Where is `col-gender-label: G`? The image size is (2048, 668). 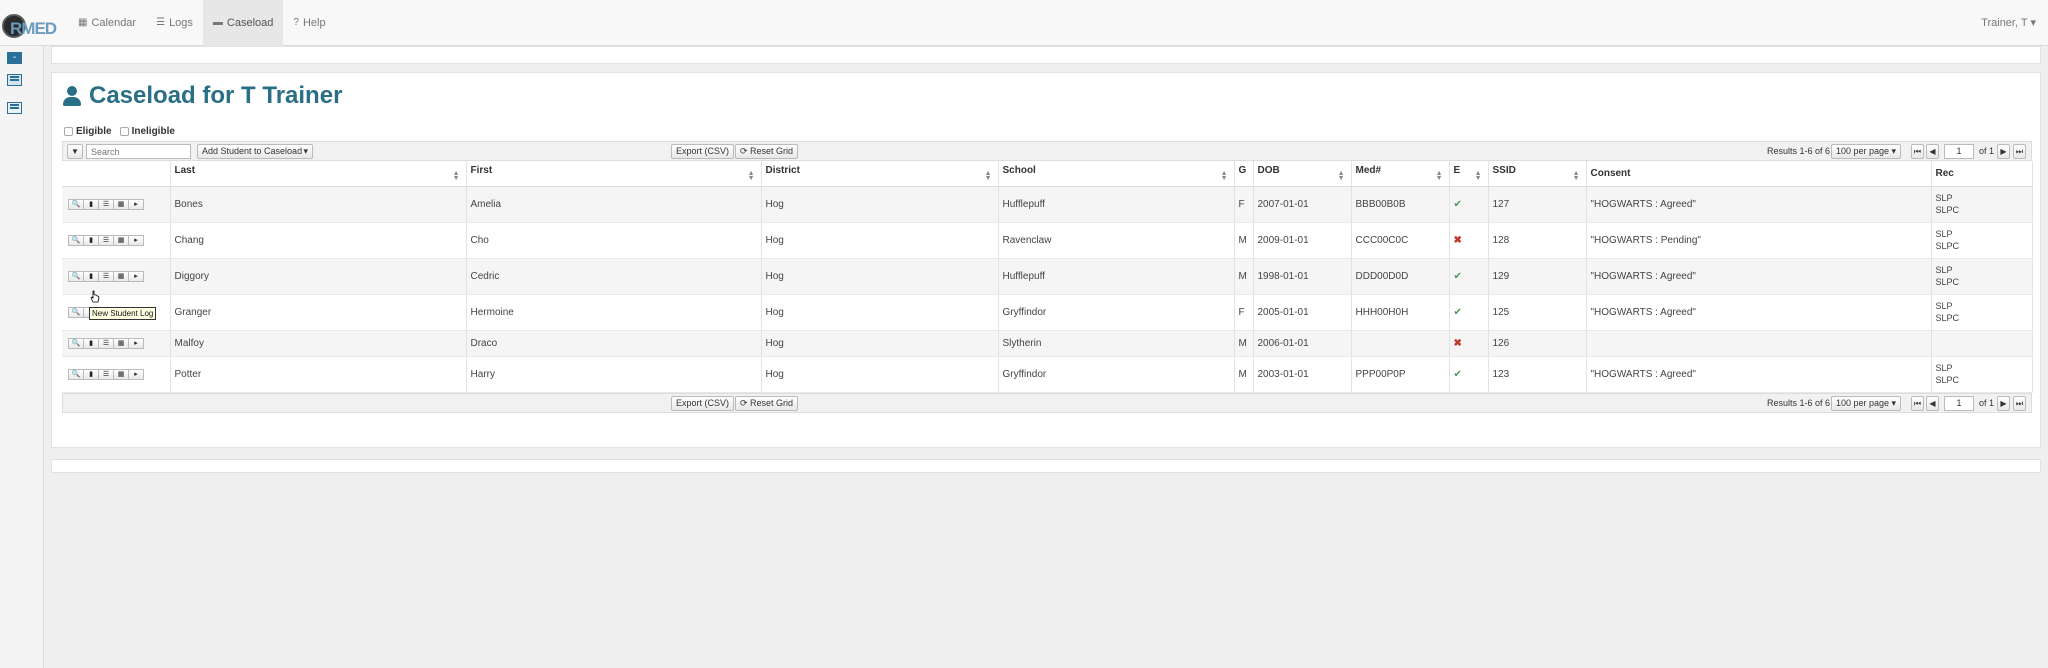
col-gender-label: G is located at coordinates (1242, 170).